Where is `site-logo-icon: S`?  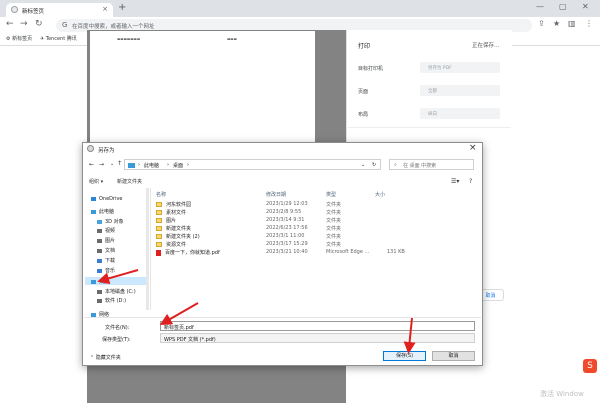 site-logo-icon: S is located at coordinates (590, 366).